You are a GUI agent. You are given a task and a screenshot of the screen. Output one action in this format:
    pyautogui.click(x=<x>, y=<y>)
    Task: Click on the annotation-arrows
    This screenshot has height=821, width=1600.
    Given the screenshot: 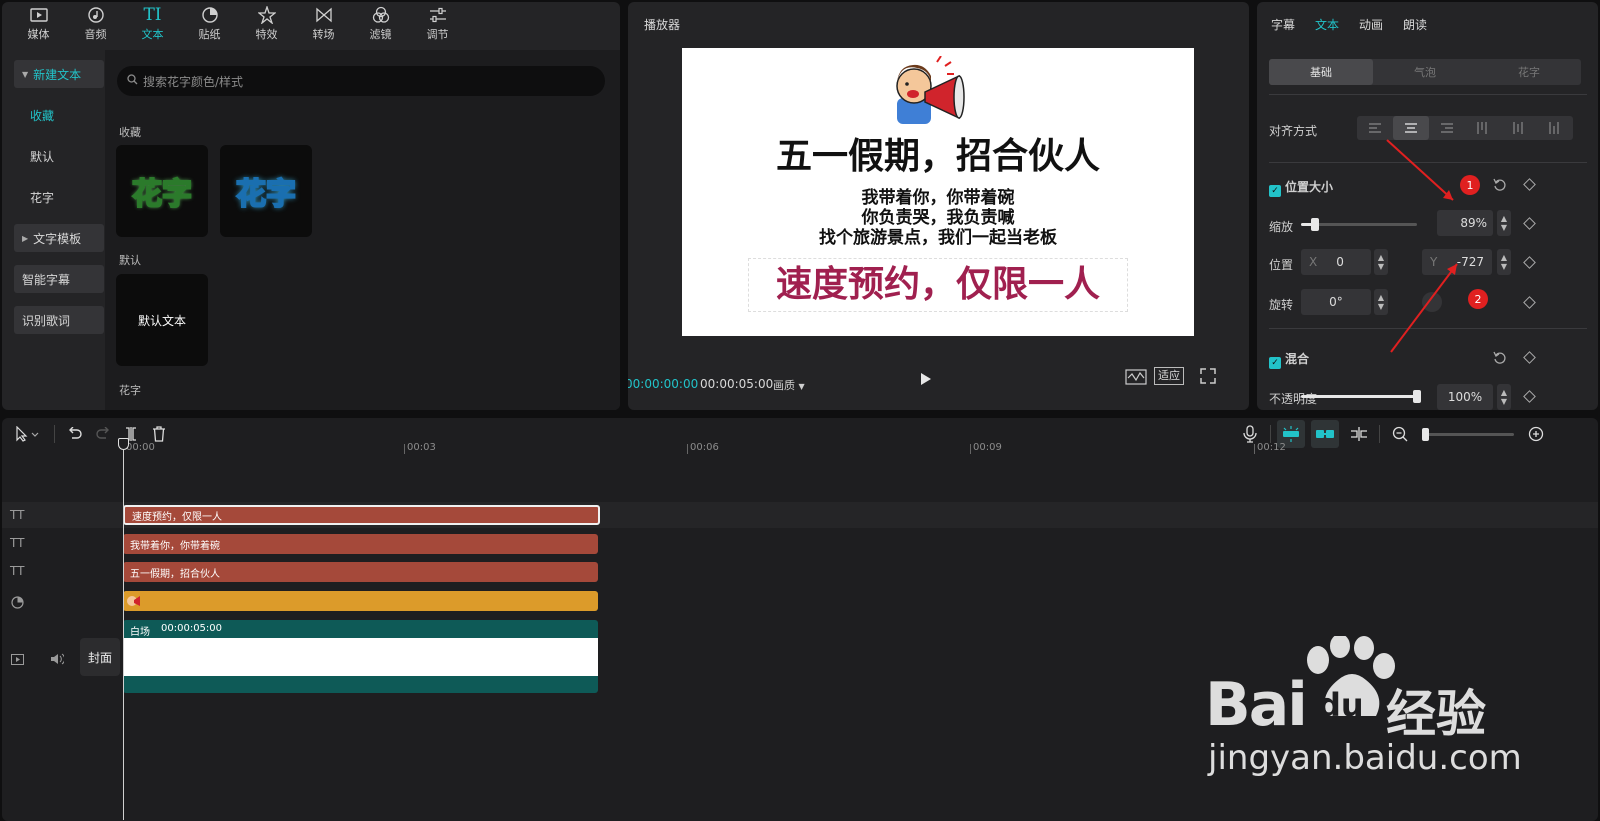 What is the action you would take?
    pyautogui.click(x=1422, y=246)
    